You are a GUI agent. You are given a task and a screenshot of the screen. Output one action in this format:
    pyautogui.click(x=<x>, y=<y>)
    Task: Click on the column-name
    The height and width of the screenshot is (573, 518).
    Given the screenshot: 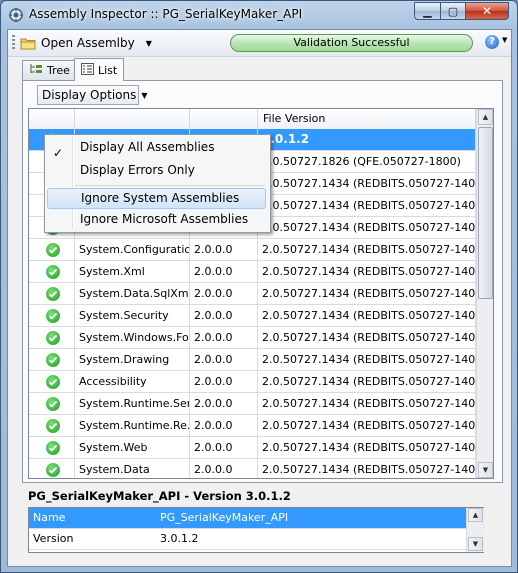 What is the action you would take?
    pyautogui.click(x=132, y=119)
    